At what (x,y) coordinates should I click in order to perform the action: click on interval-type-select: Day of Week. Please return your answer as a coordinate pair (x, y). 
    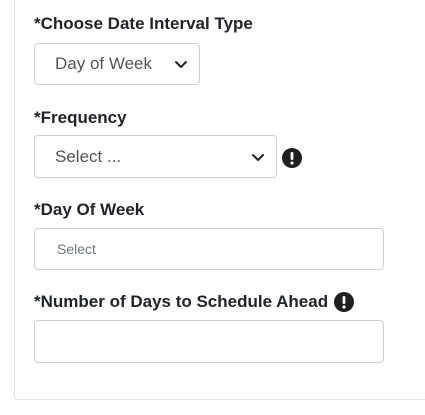
    Looking at the image, I should click on (117, 64).